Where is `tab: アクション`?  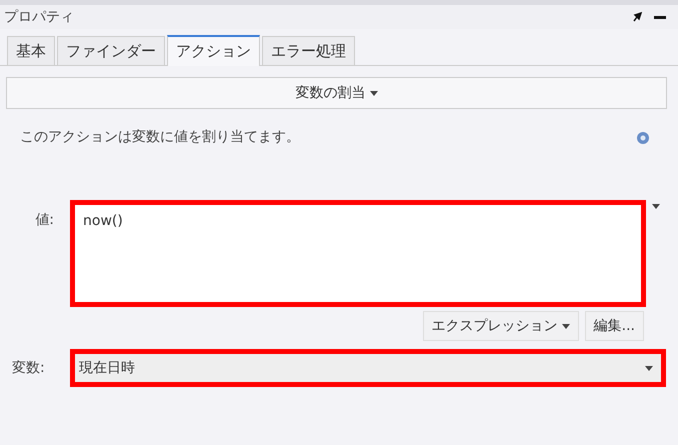 tab: アクション is located at coordinates (213, 50).